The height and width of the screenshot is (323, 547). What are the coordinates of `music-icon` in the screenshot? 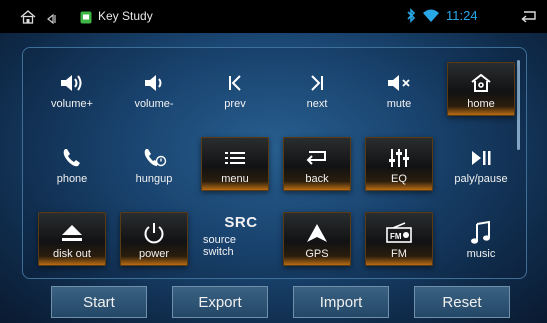 It's located at (481, 233).